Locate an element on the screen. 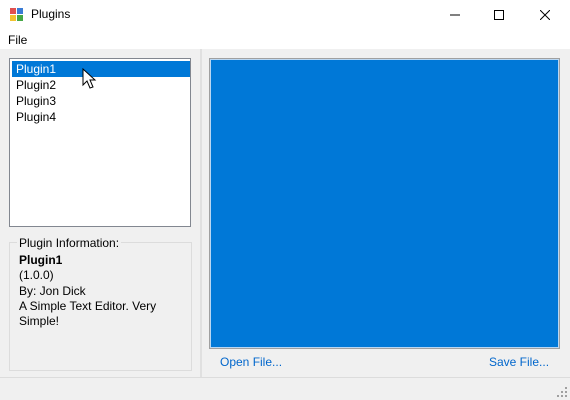  close-icon is located at coordinates (545, 15).